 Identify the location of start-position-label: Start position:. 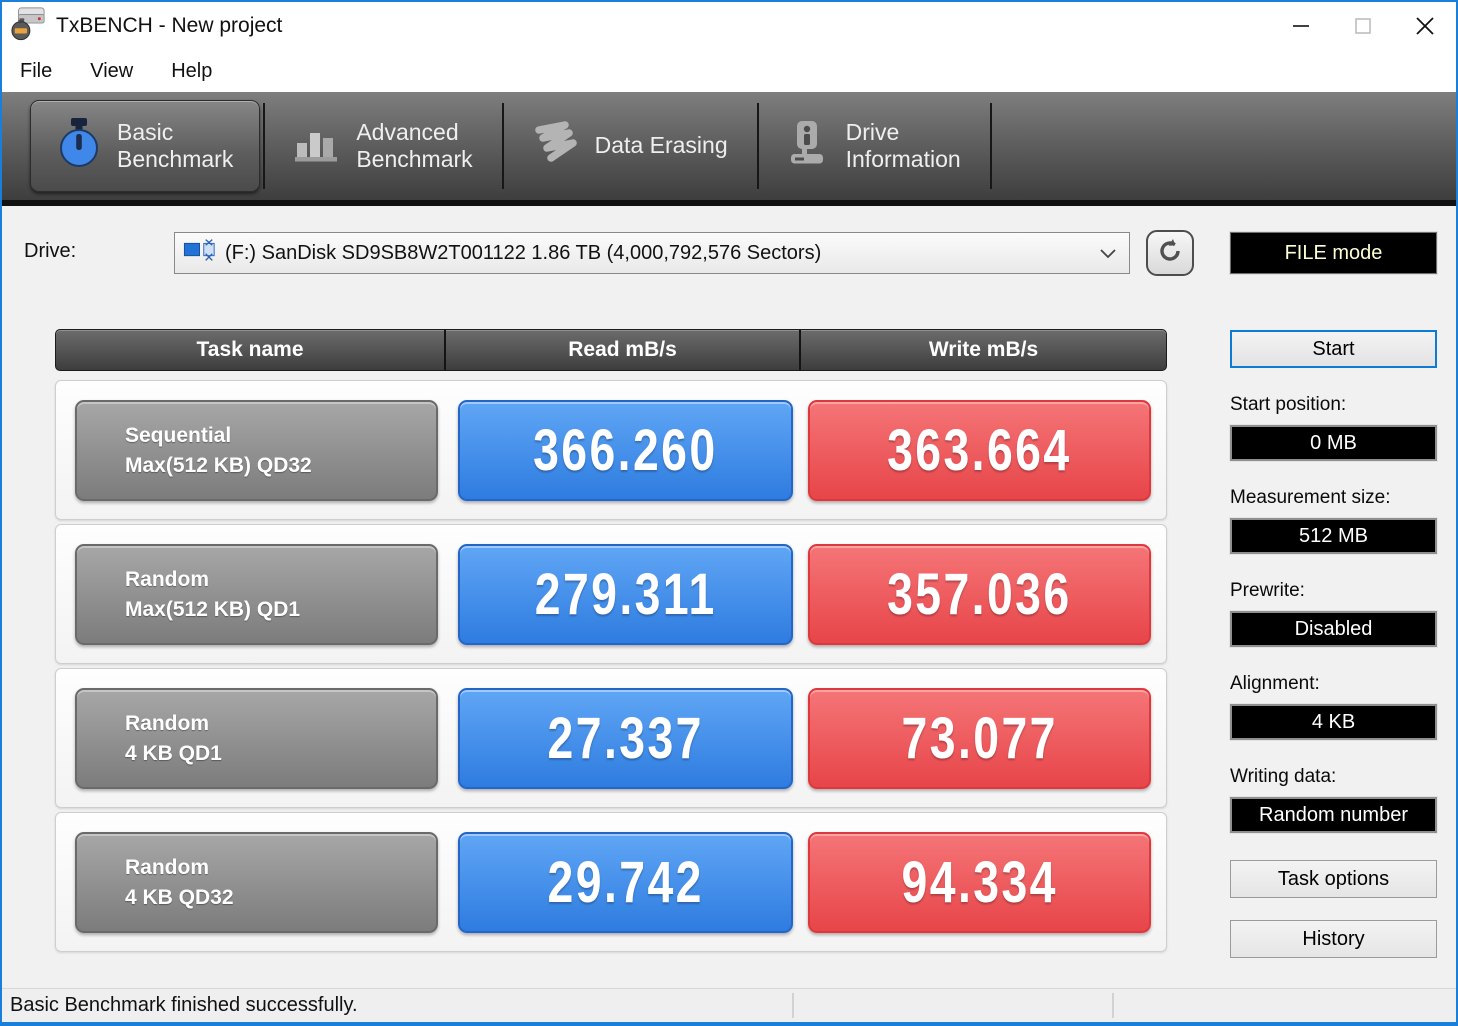
(1288, 404).